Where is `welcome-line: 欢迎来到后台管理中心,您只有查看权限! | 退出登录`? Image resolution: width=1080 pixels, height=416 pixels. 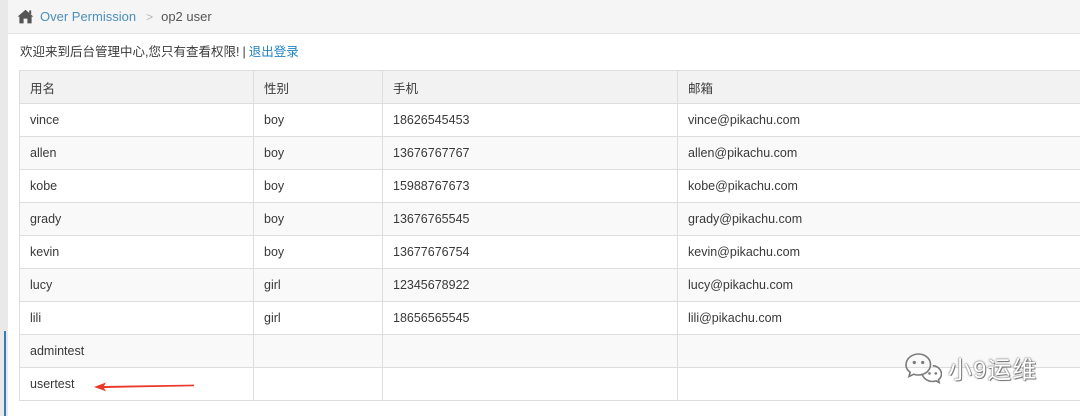
welcome-line: 欢迎来到后台管理中心,您只有查看权限! | 退出登录 is located at coordinates (159, 50).